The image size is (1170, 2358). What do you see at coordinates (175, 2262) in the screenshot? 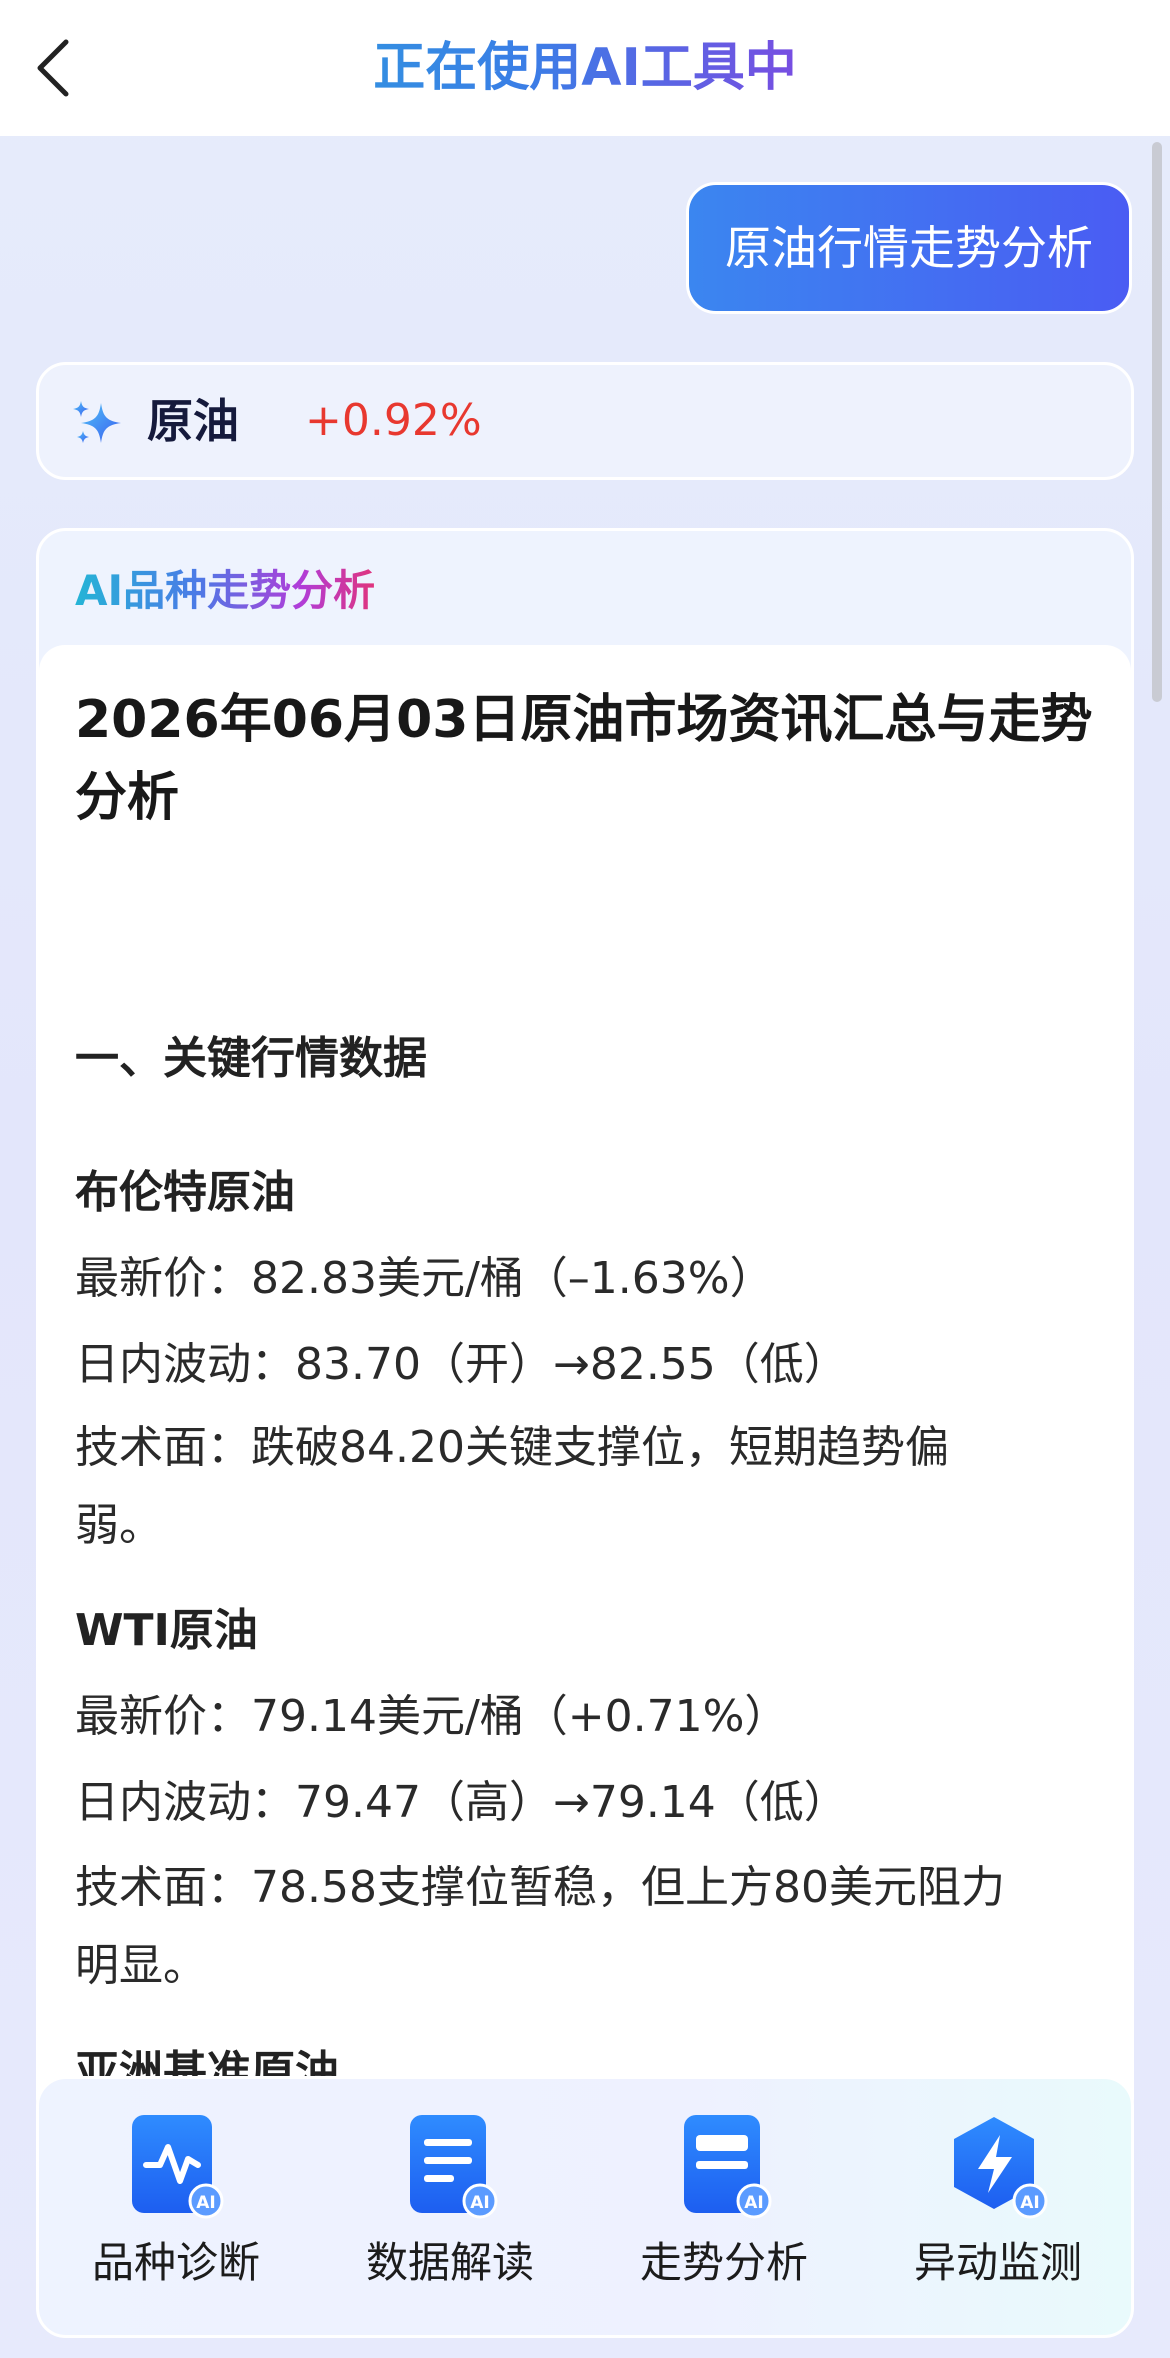
I see `tool-label: 品种诊断` at bounding box center [175, 2262].